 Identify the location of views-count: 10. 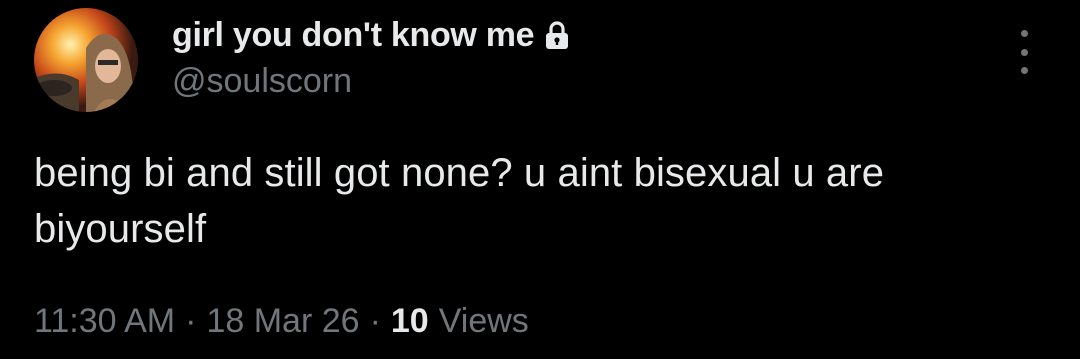
(410, 321).